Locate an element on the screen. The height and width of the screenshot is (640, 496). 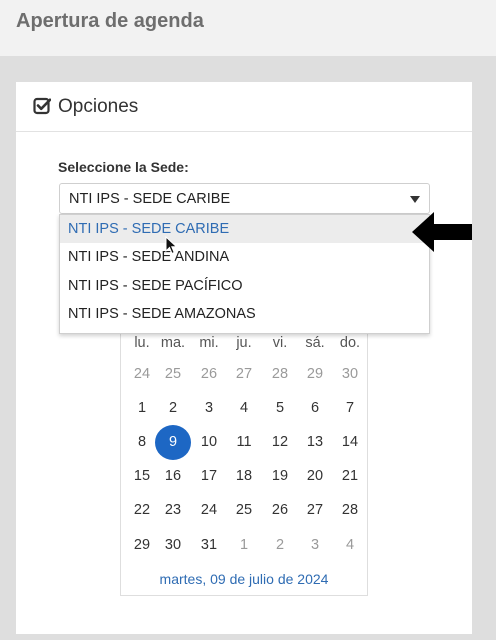
caret-down-icon is located at coordinates (415, 199).